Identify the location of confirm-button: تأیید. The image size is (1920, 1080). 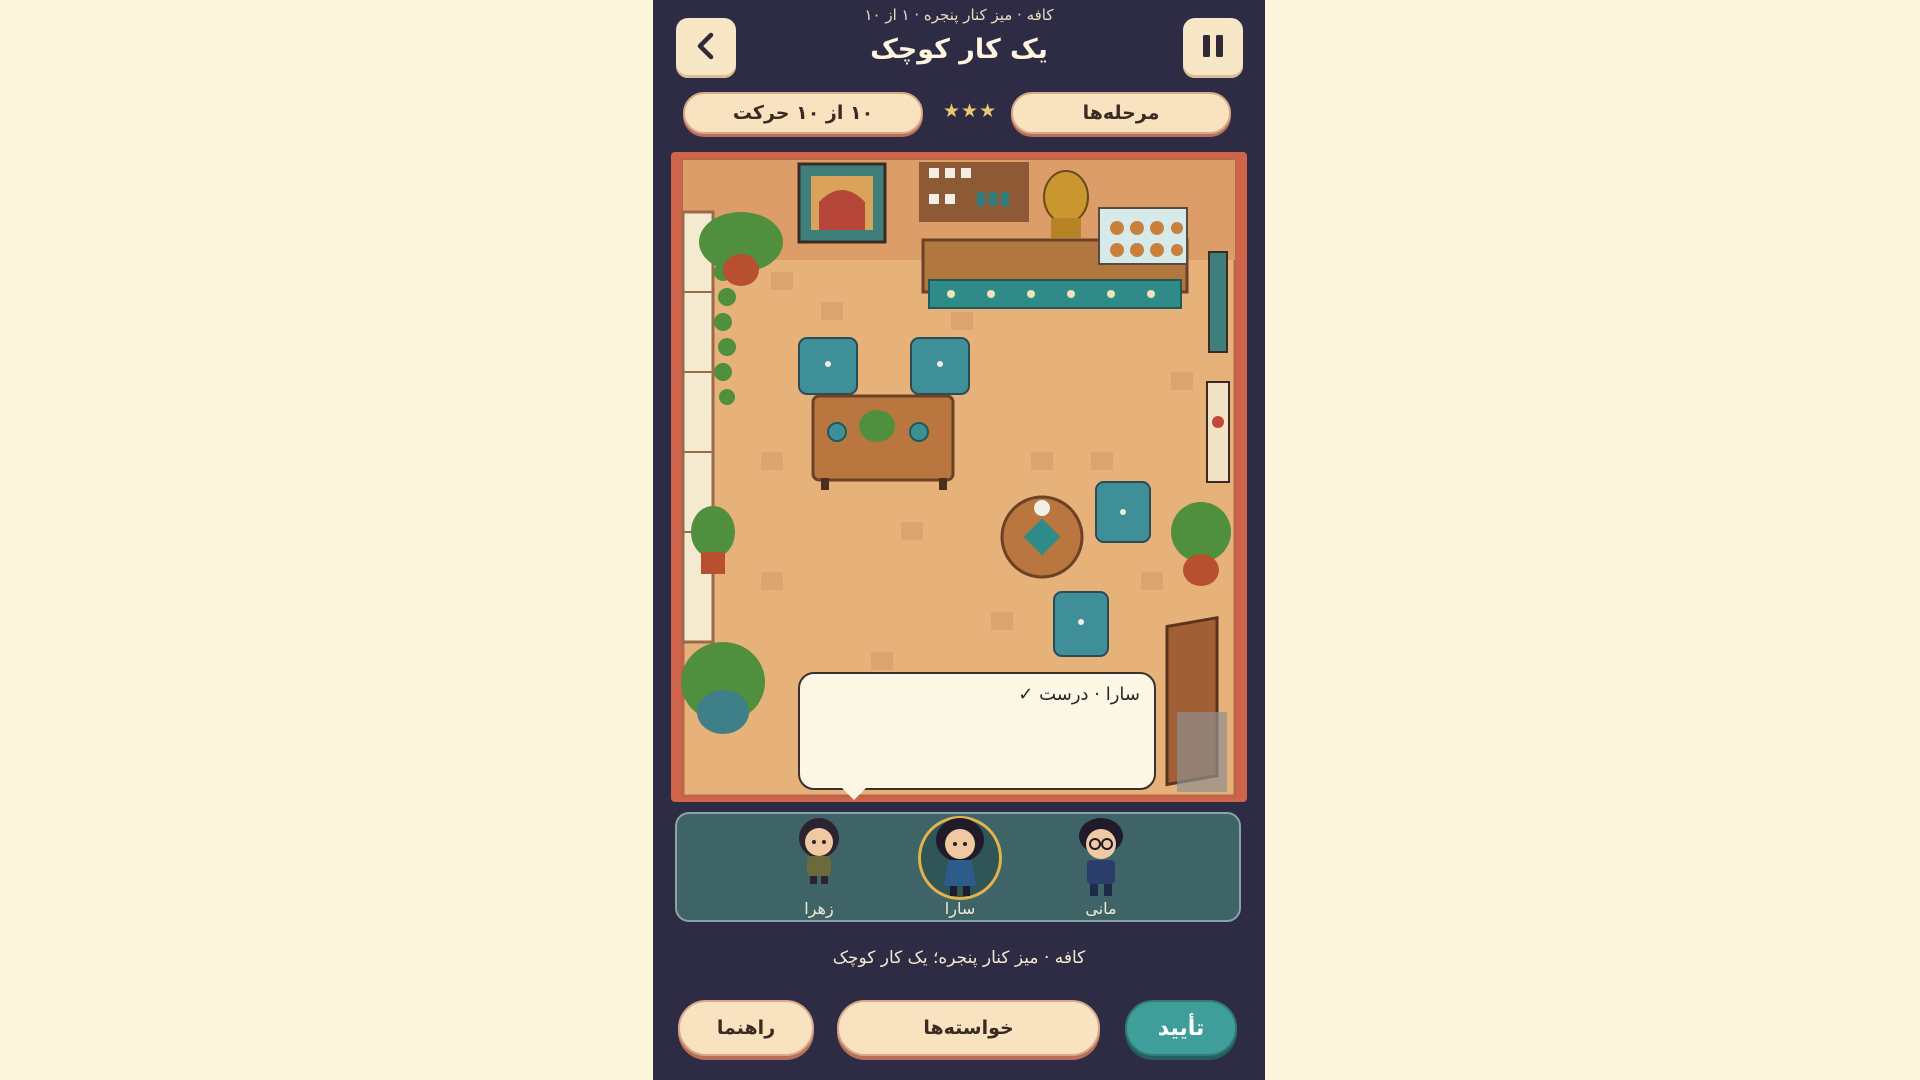
(1181, 1028).